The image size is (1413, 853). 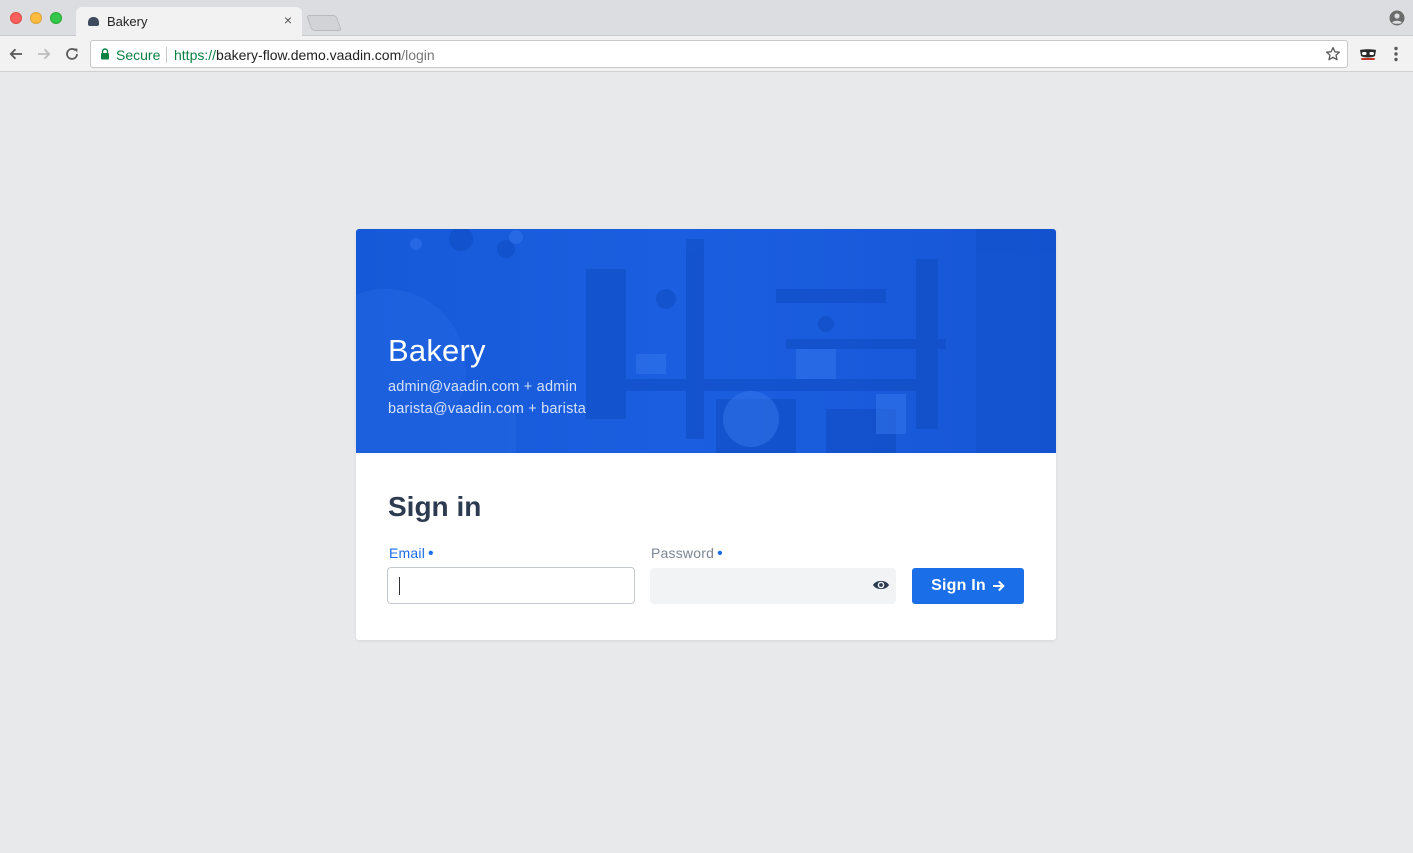 What do you see at coordinates (483, 387) in the screenshot?
I see `credentials-admin: admin@vaadin.com + admin` at bounding box center [483, 387].